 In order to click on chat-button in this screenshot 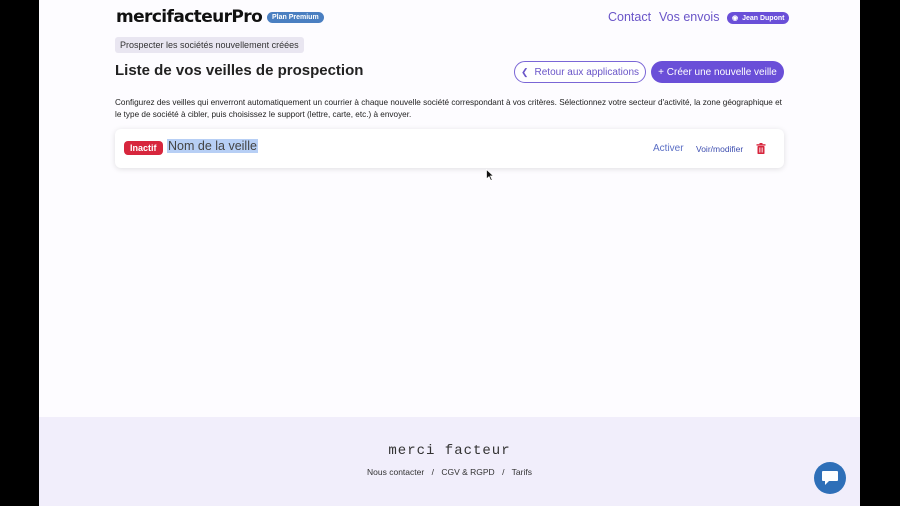, I will do `click(830, 478)`.